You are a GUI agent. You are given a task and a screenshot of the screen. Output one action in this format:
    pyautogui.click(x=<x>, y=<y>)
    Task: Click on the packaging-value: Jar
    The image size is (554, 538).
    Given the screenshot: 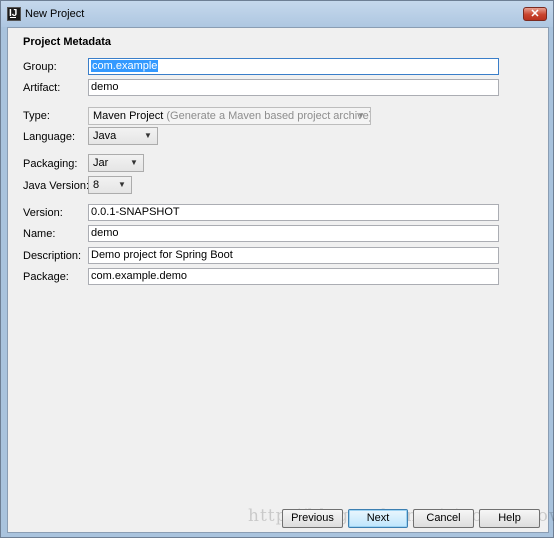 What is the action you would take?
    pyautogui.click(x=101, y=163)
    